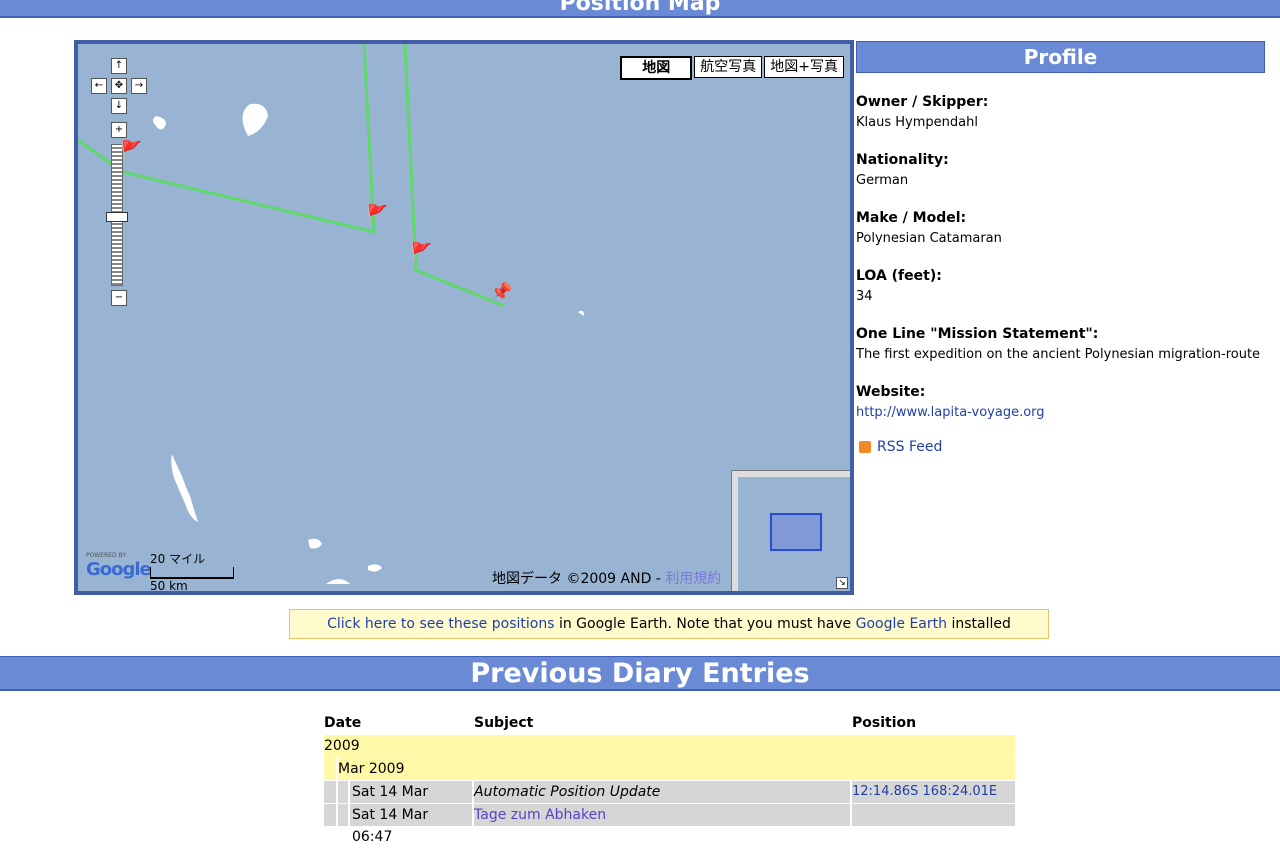 The height and width of the screenshot is (848, 1280). What do you see at coordinates (119, 66) in the screenshot?
I see `pan-up-button: ↑` at bounding box center [119, 66].